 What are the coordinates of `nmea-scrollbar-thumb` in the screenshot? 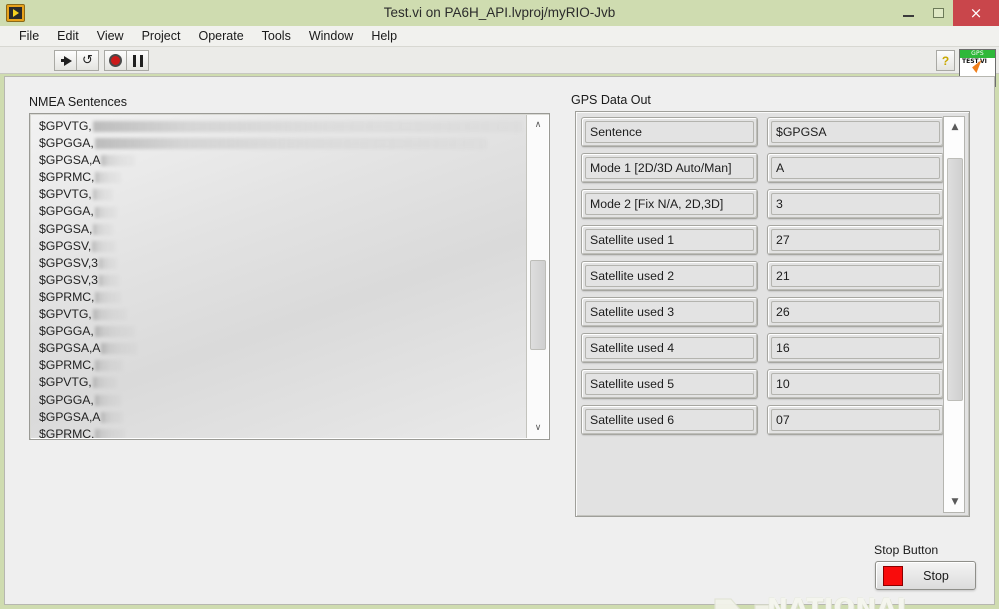 It's located at (538, 305).